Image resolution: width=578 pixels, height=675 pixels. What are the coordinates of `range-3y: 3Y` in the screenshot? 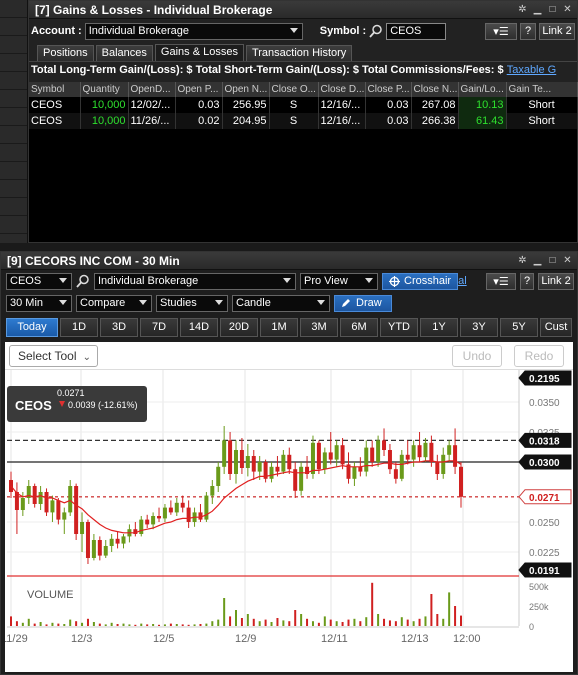 It's located at (479, 327).